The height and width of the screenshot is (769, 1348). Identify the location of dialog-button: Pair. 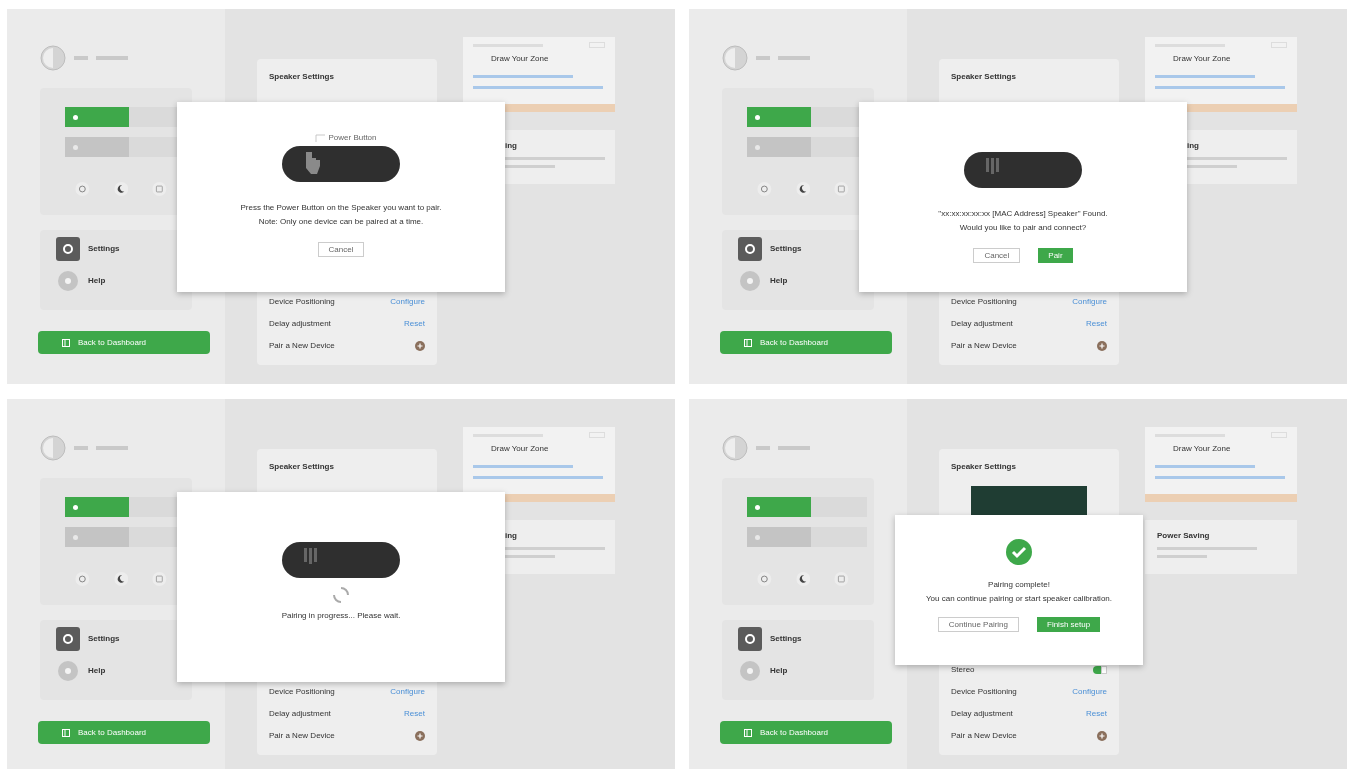
(1055, 255).